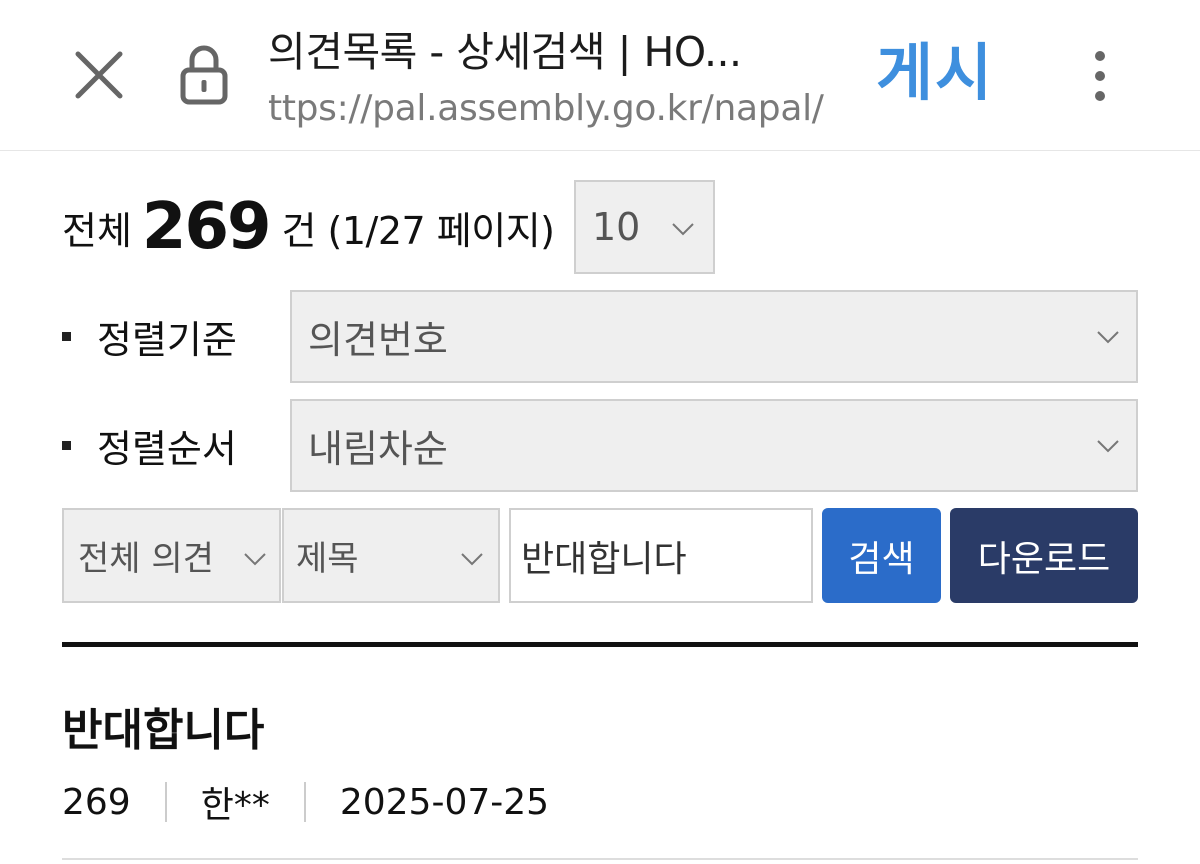 This screenshot has height=864, width=1200. I want to click on search-button: 검색, so click(881, 555).